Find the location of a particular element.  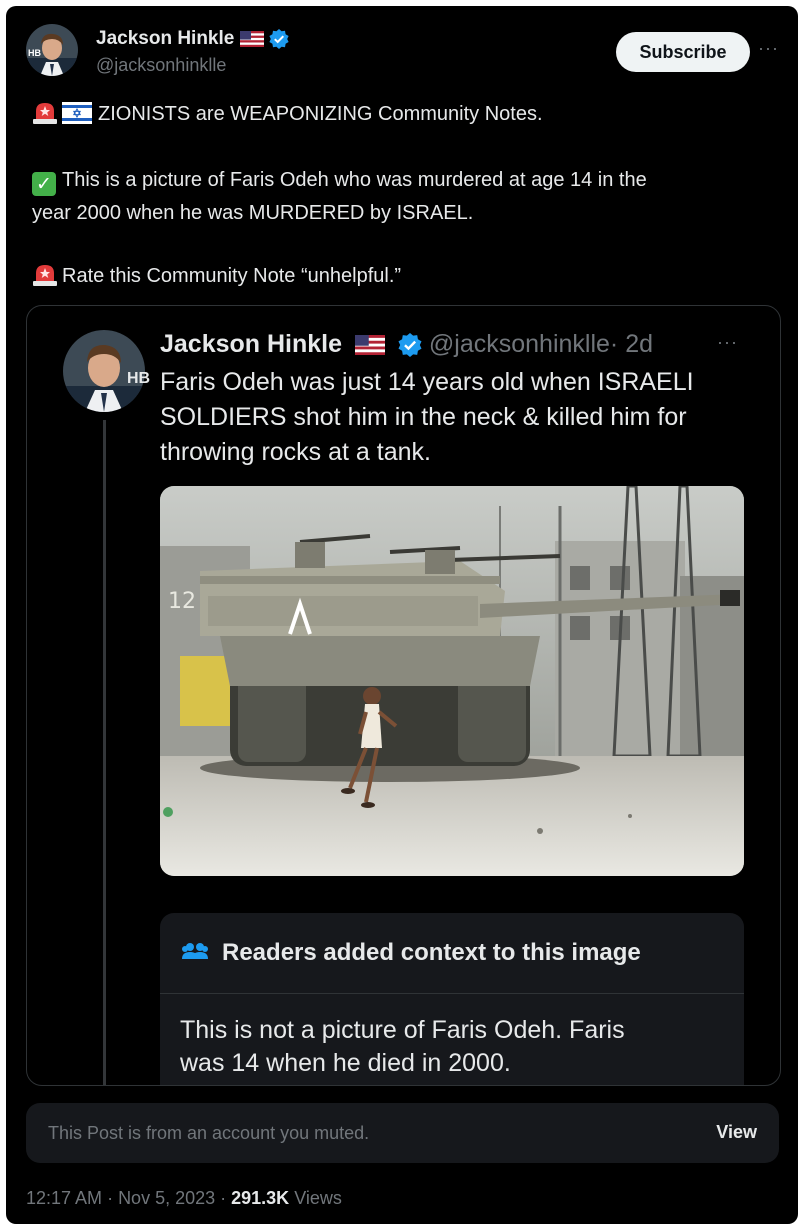

author-handle: @jacksonhinklle is located at coordinates (161, 65).